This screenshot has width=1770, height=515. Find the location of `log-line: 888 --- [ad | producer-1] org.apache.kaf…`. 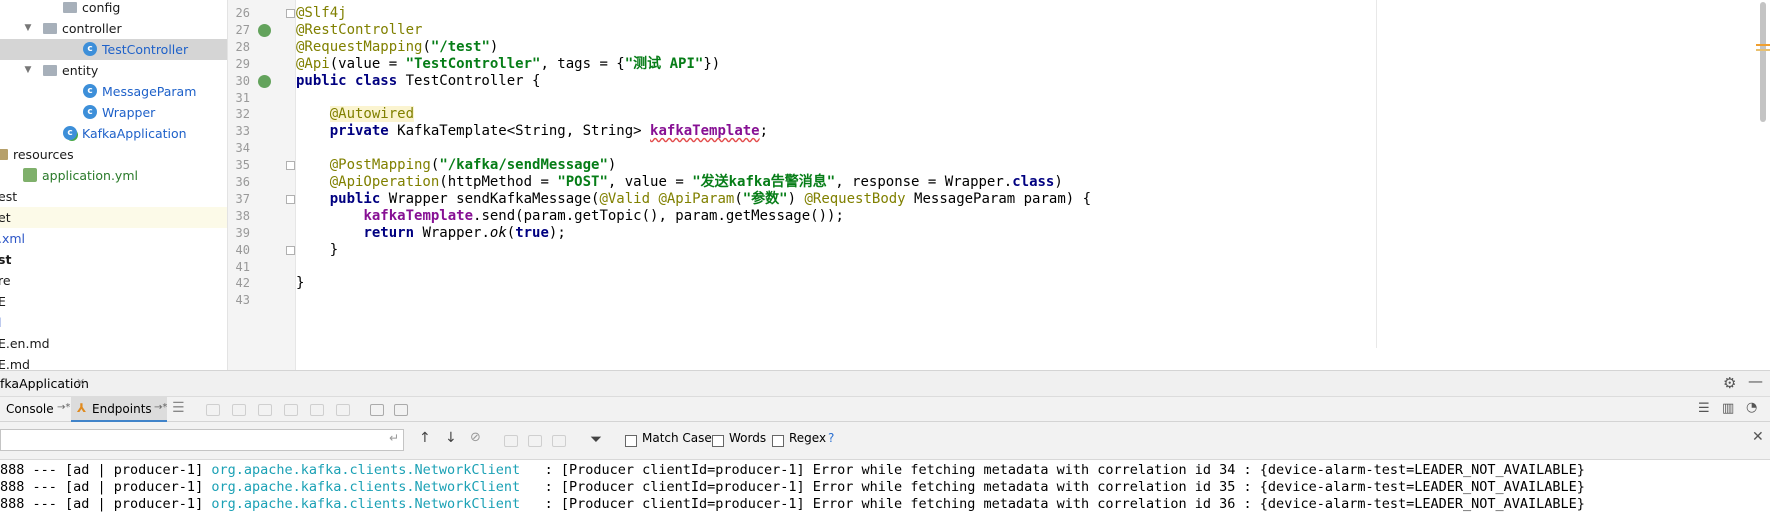

log-line: 888 --- [ad | producer-1] org.apache.kaf… is located at coordinates (792, 504).